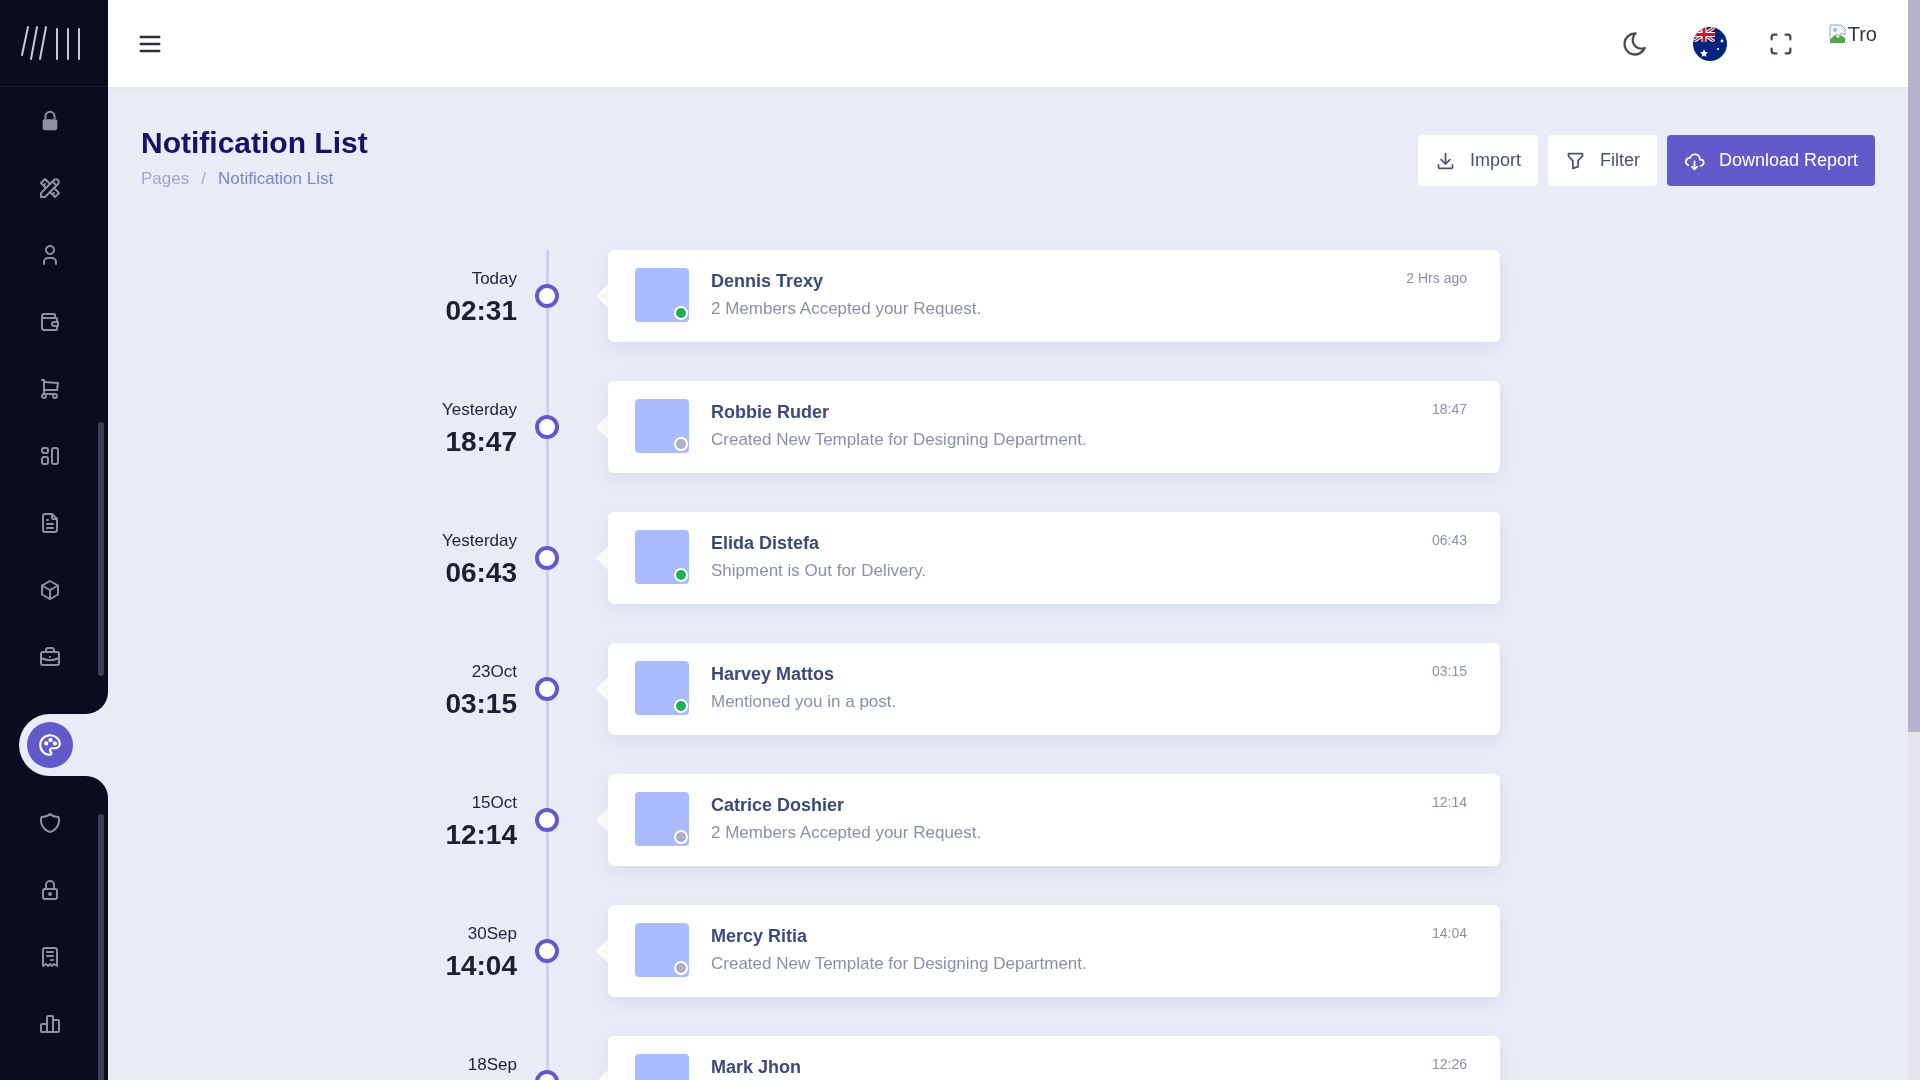 The height and width of the screenshot is (1080, 1920). What do you see at coordinates (804, 702) in the screenshot?
I see `notification-message: Mentioned you in a post.` at bounding box center [804, 702].